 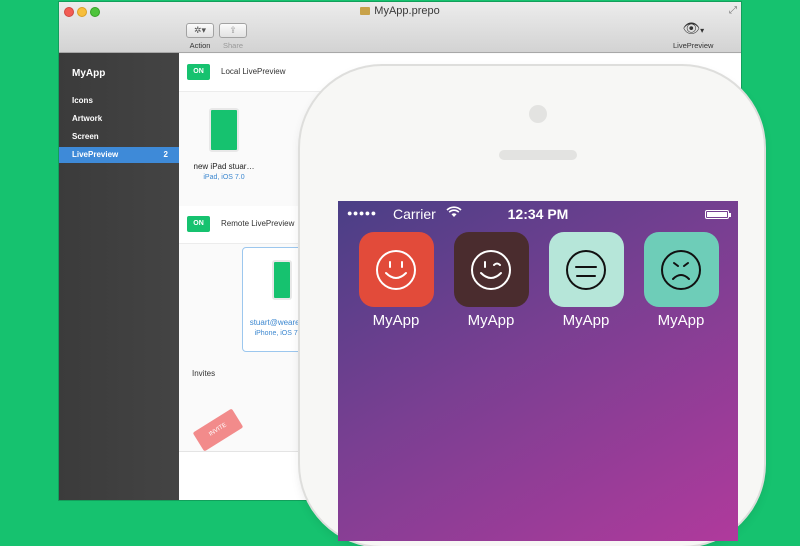 I want to click on neutral-face-icon, so click(x=586, y=269).